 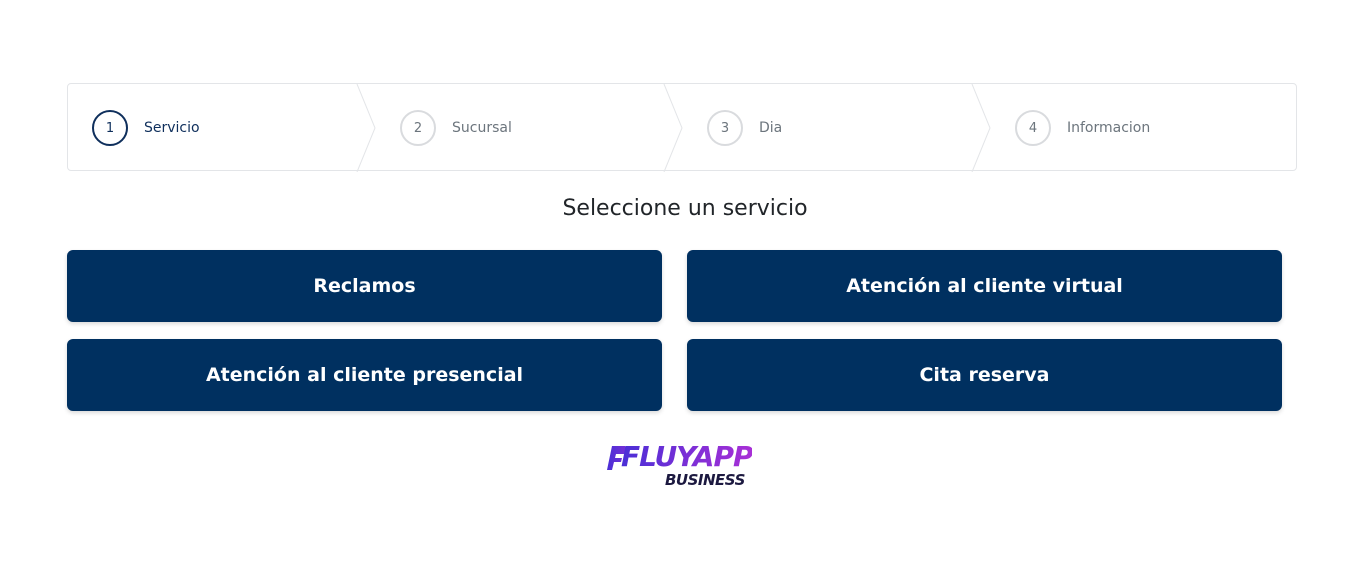 I want to click on service-button-reclamos: Reclamos, so click(x=364, y=286).